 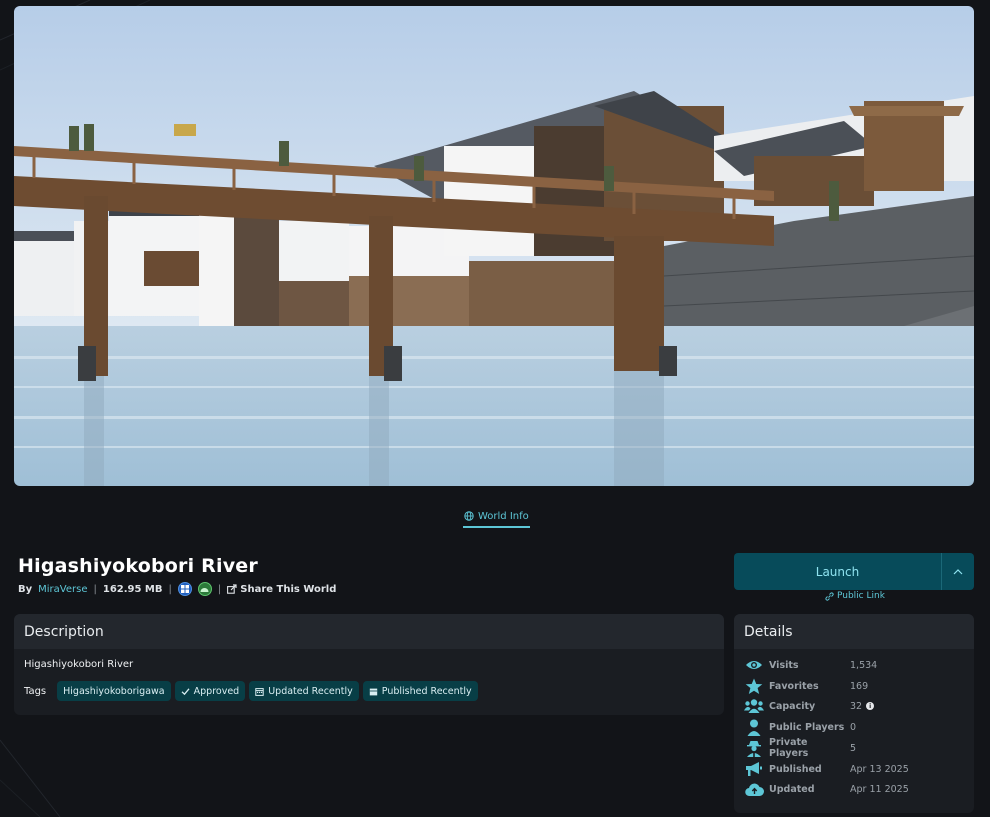 I want to click on public-link: Public Link, so click(x=855, y=596).